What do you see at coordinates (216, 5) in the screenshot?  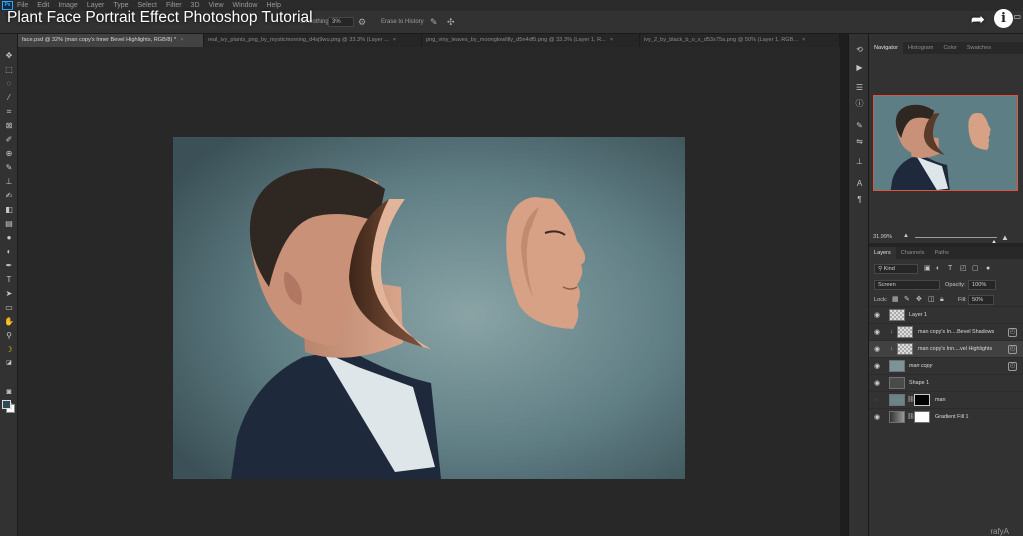 I see `menu-view: View` at bounding box center [216, 5].